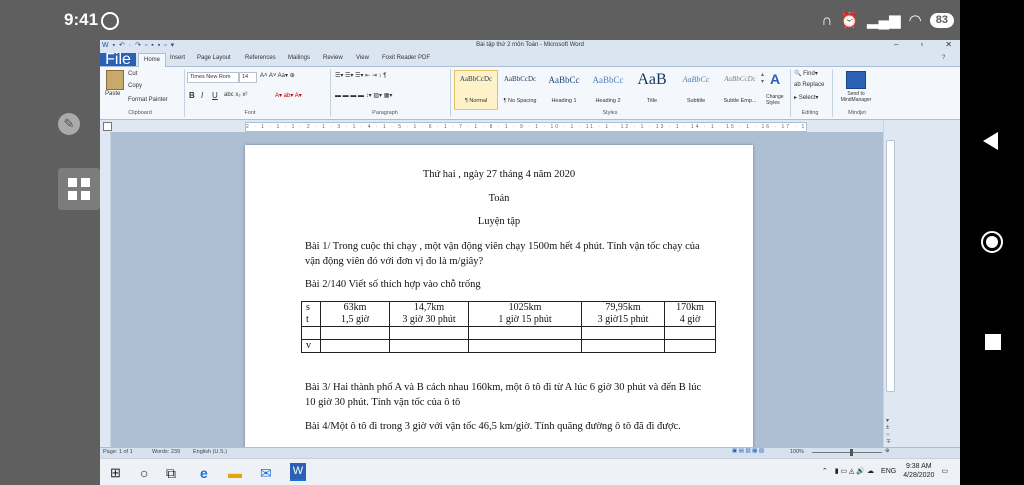  I want to click on select-button: ▸ Select▾, so click(806, 97).